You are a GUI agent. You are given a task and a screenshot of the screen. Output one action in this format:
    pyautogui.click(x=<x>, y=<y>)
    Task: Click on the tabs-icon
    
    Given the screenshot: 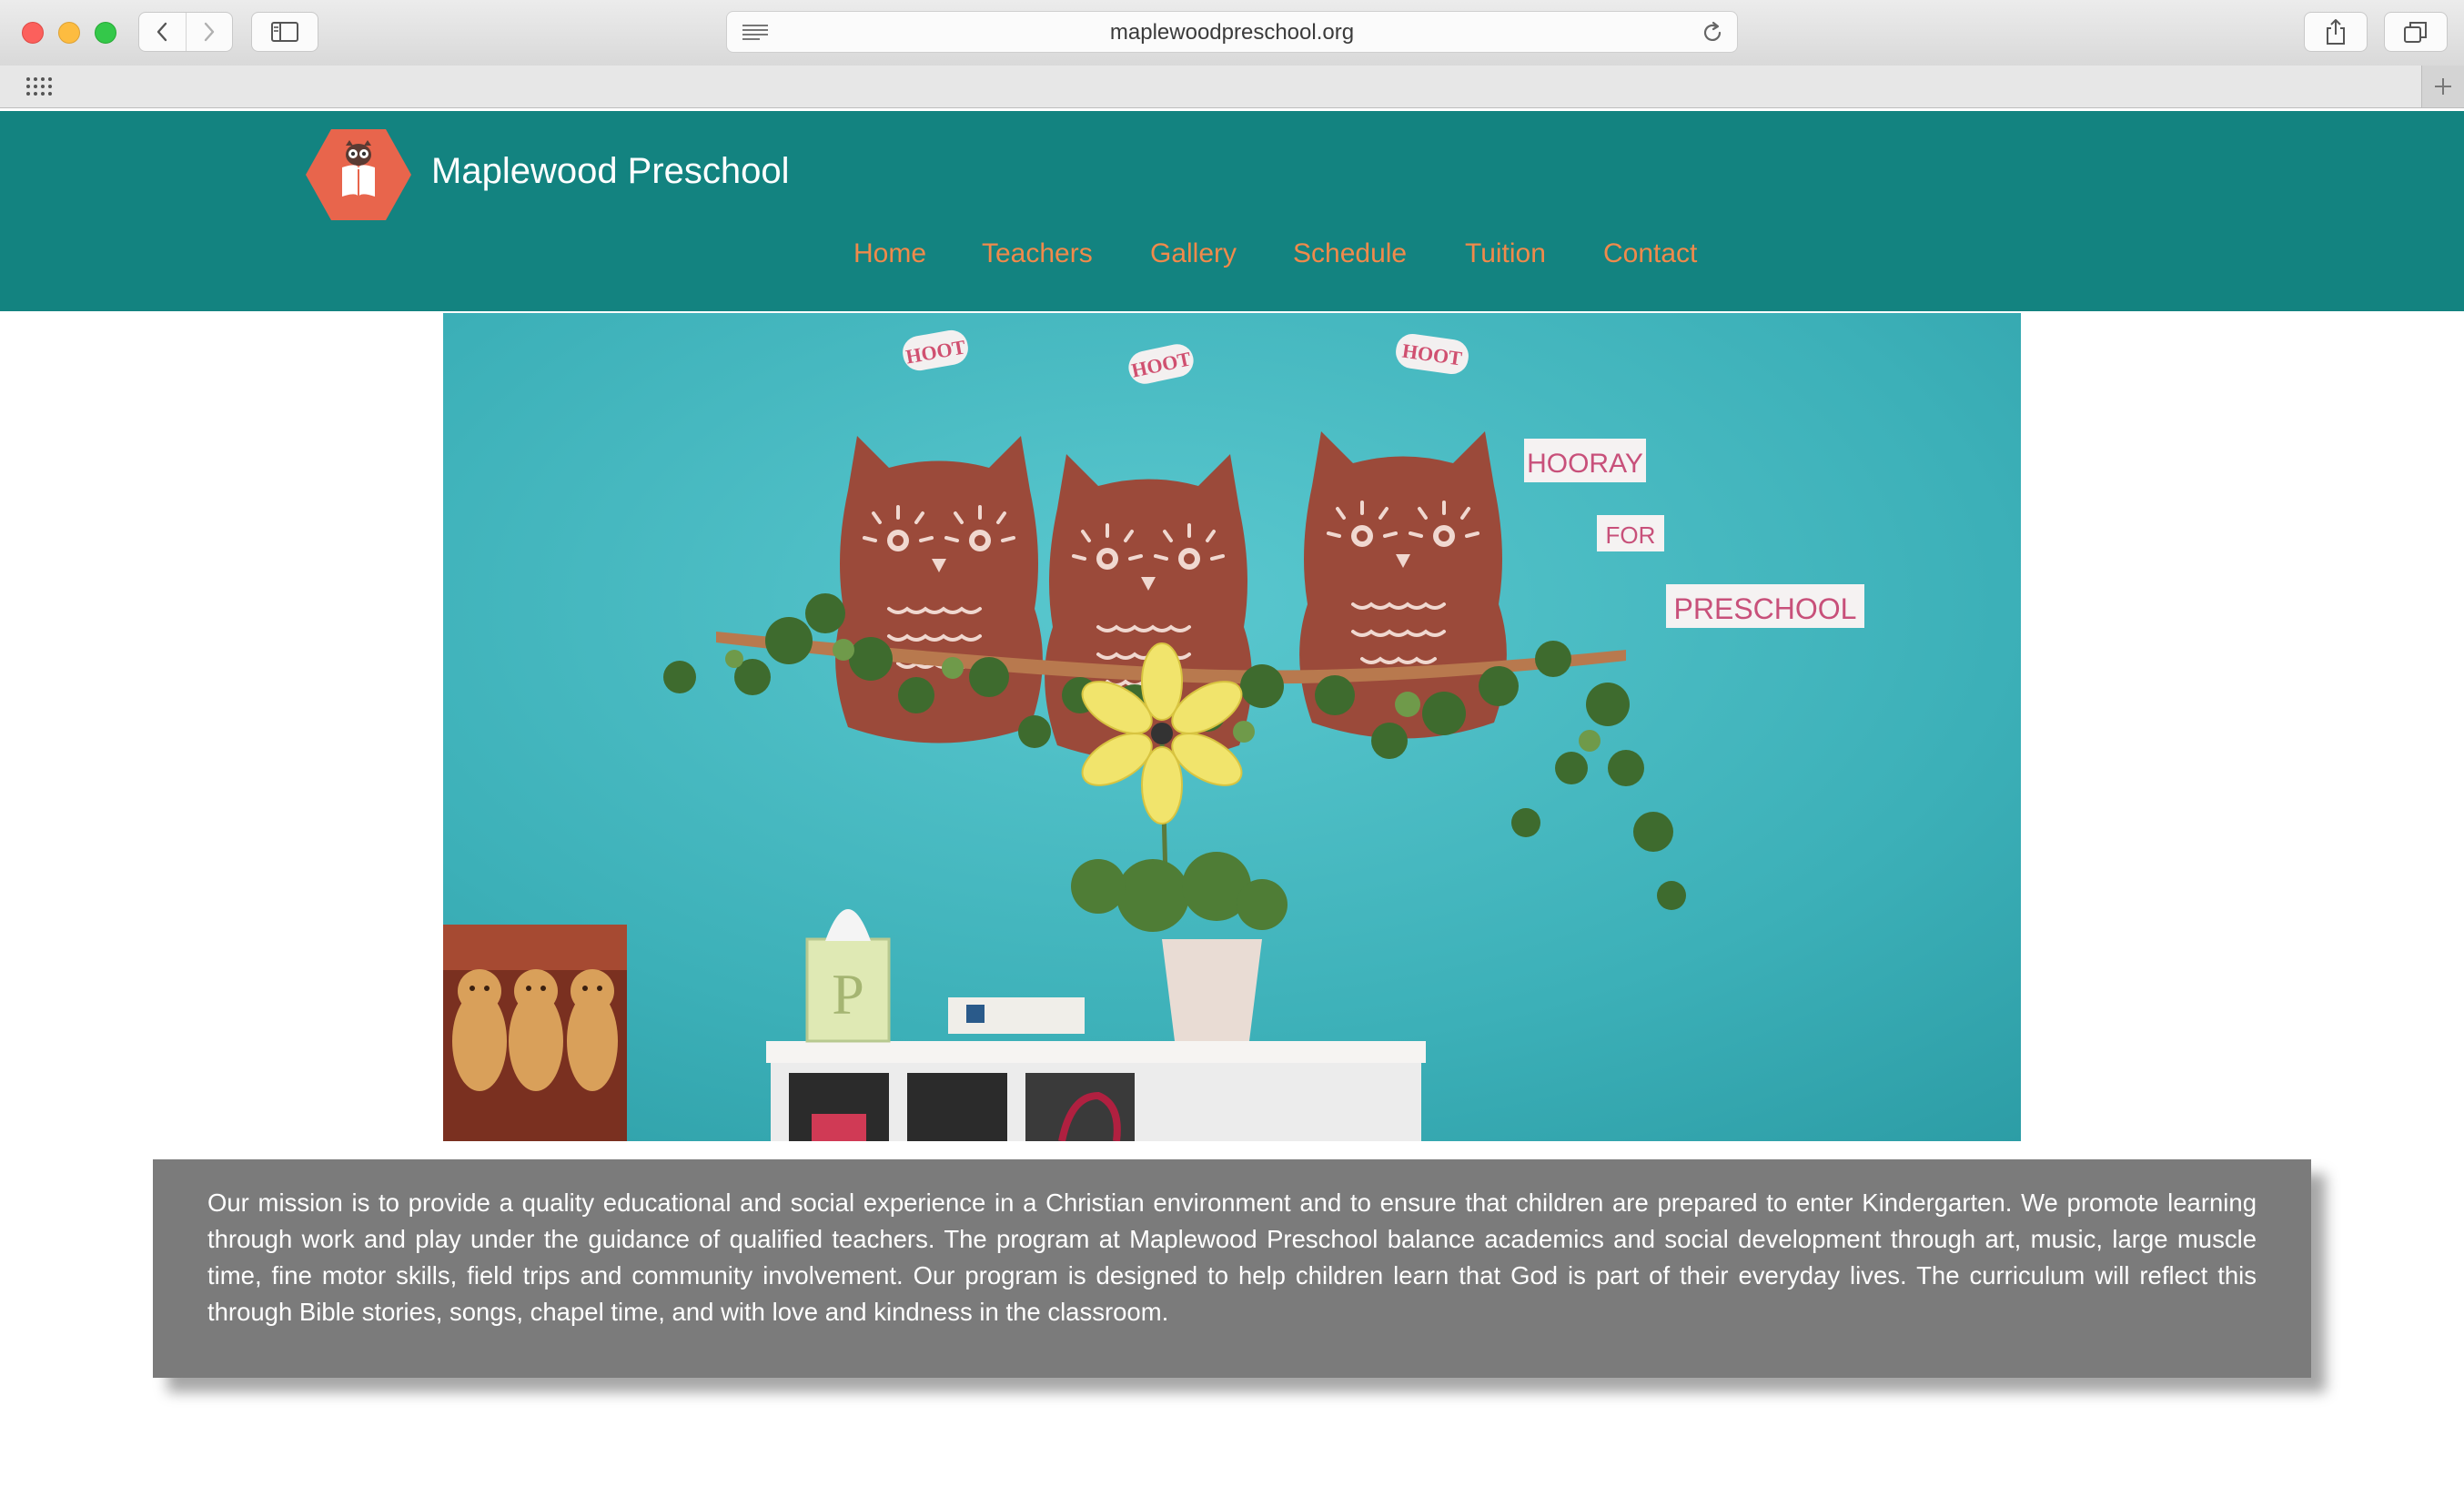 What is the action you would take?
    pyautogui.click(x=2415, y=33)
    